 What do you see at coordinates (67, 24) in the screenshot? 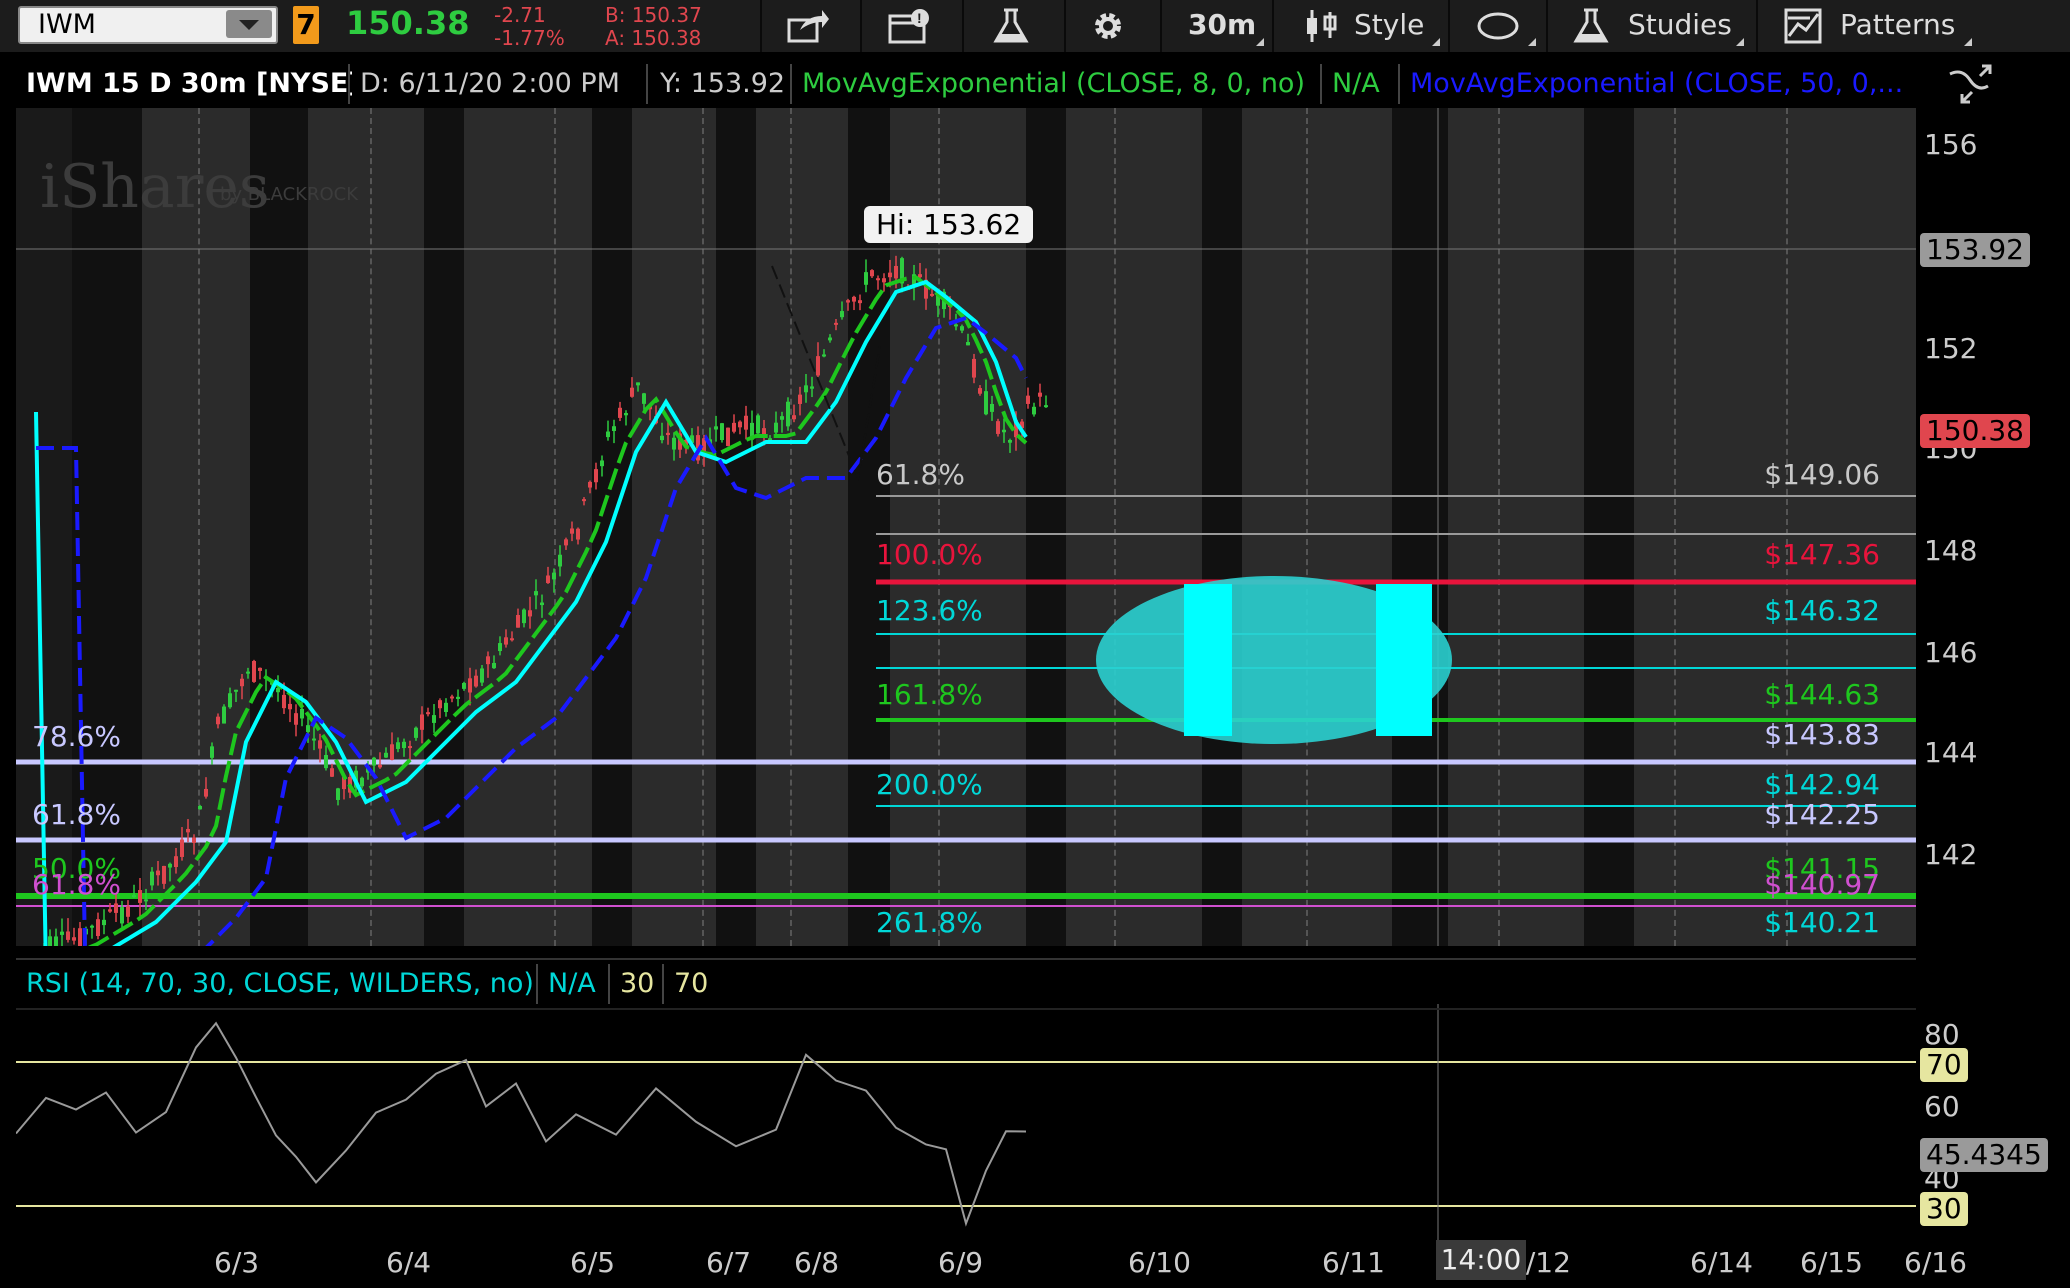
I see `symbol-text: IWM` at bounding box center [67, 24].